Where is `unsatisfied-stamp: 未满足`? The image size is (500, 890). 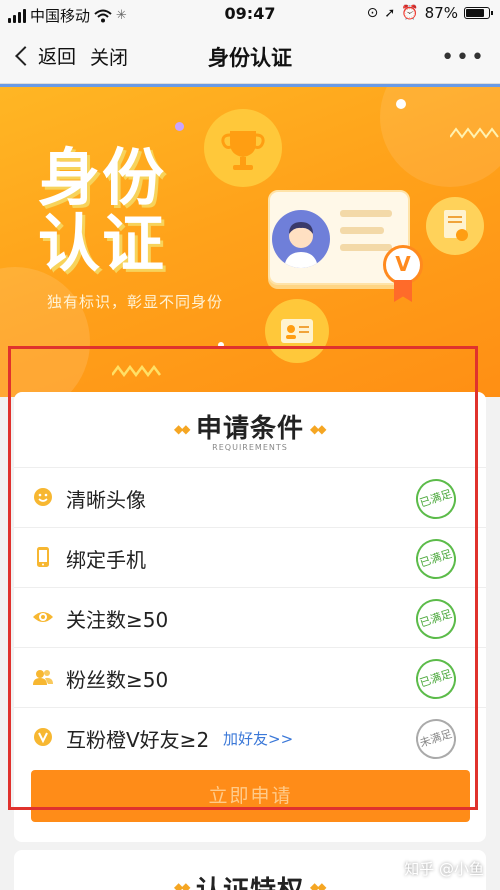 unsatisfied-stamp: 未满足 is located at coordinates (436, 739).